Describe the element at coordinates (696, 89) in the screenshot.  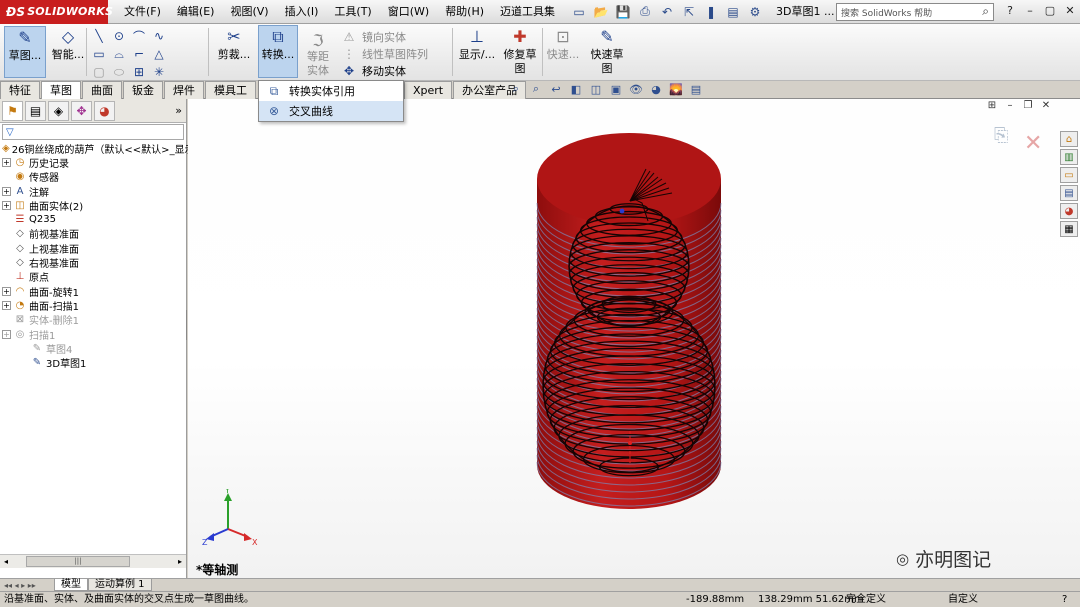
I see `view-settings-icon: ▤` at that location.